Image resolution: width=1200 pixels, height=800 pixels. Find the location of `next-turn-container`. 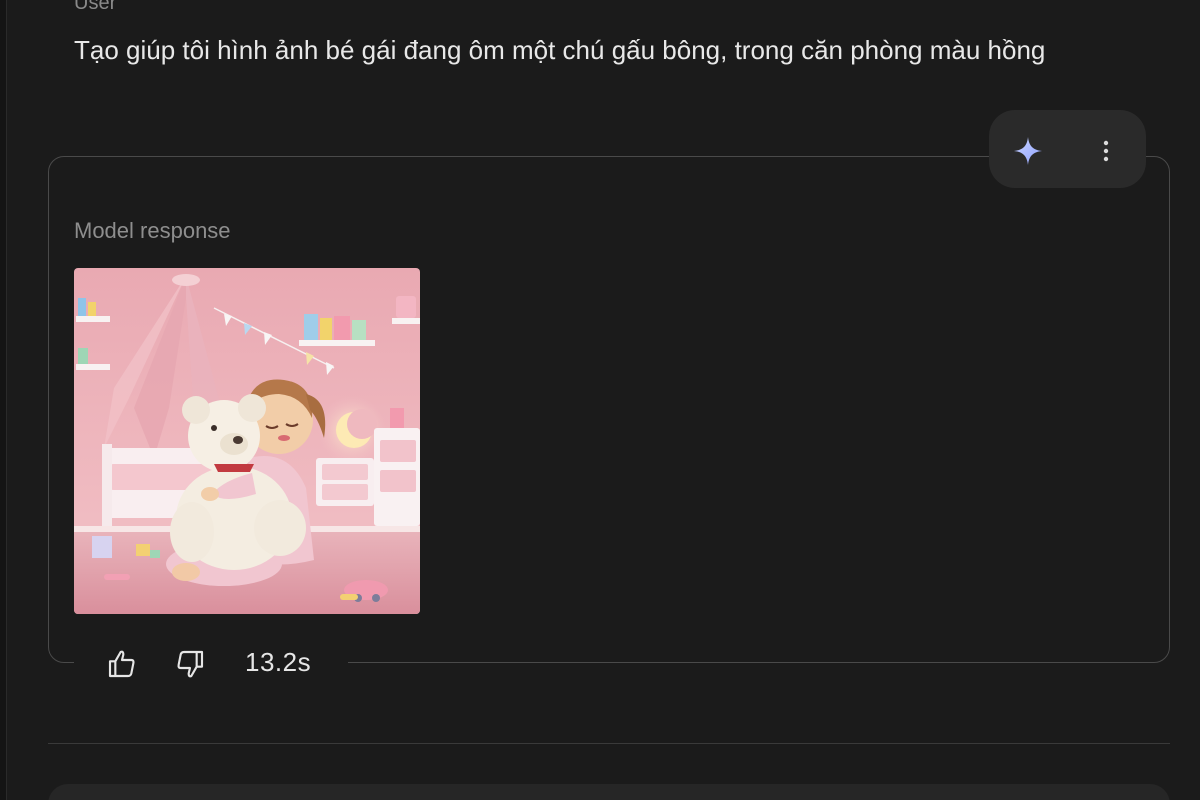

next-turn-container is located at coordinates (609, 792).